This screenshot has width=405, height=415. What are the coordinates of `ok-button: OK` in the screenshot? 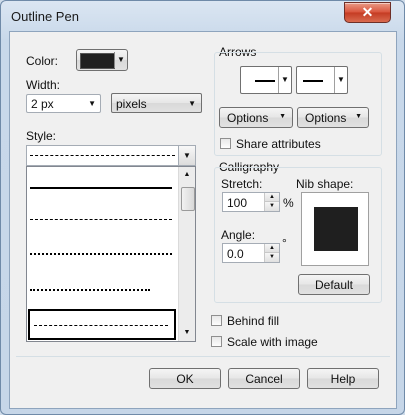 It's located at (185, 378).